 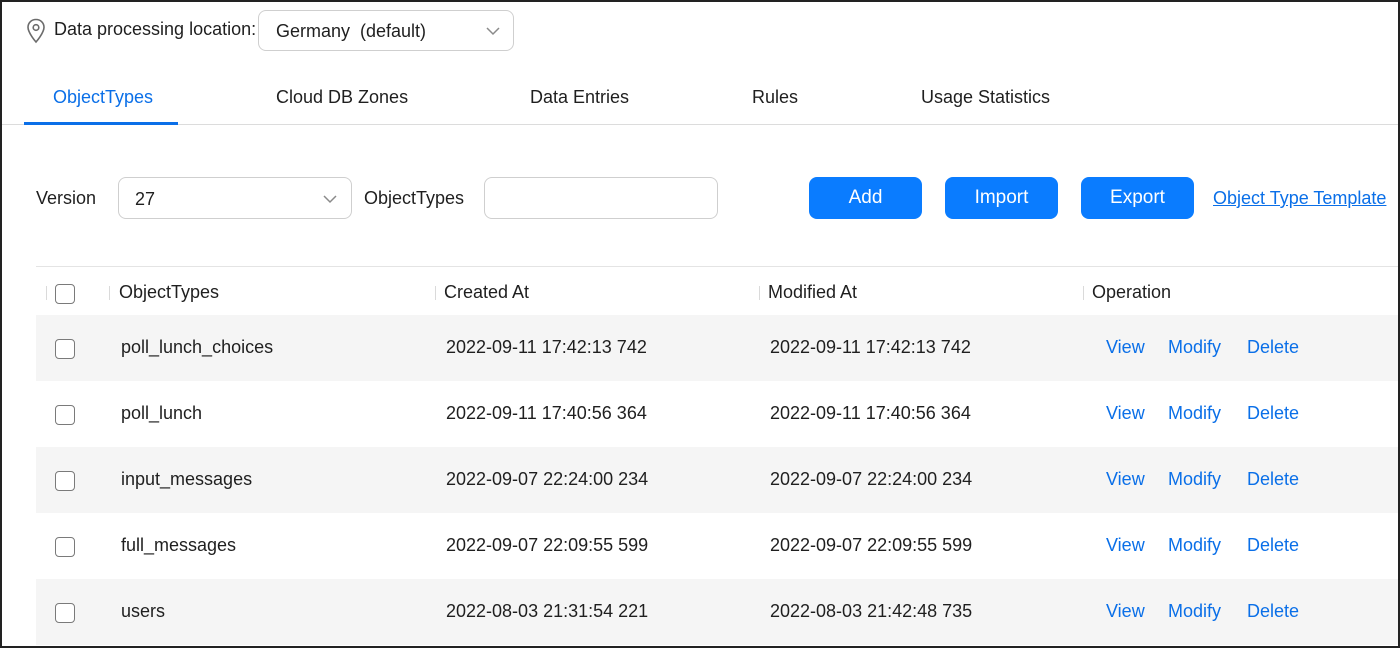 What do you see at coordinates (1132, 292) in the screenshot?
I see `header-operation: Operation` at bounding box center [1132, 292].